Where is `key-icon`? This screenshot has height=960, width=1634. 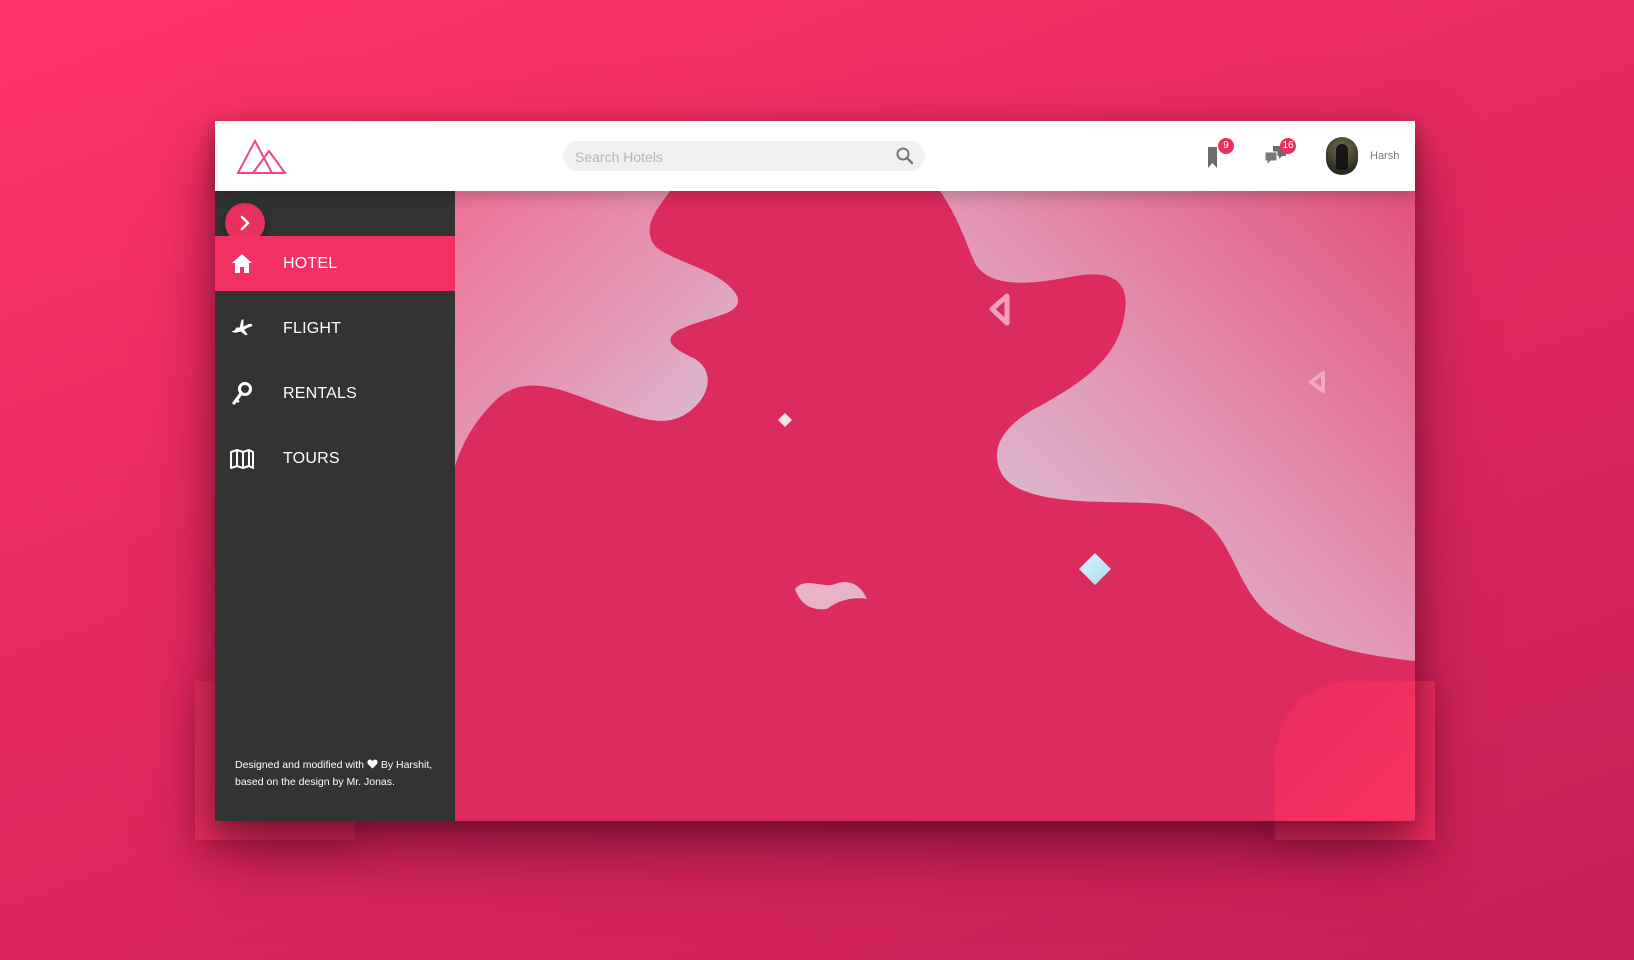 key-icon is located at coordinates (242, 393).